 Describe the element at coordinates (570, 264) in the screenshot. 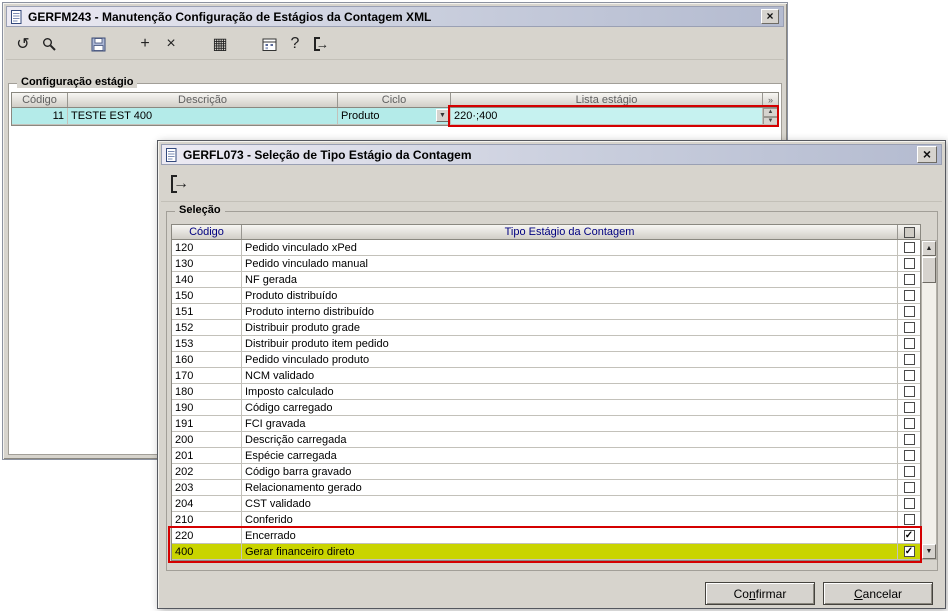

I see `cell-tipo-estagio: Pedido vinculado manual` at that location.